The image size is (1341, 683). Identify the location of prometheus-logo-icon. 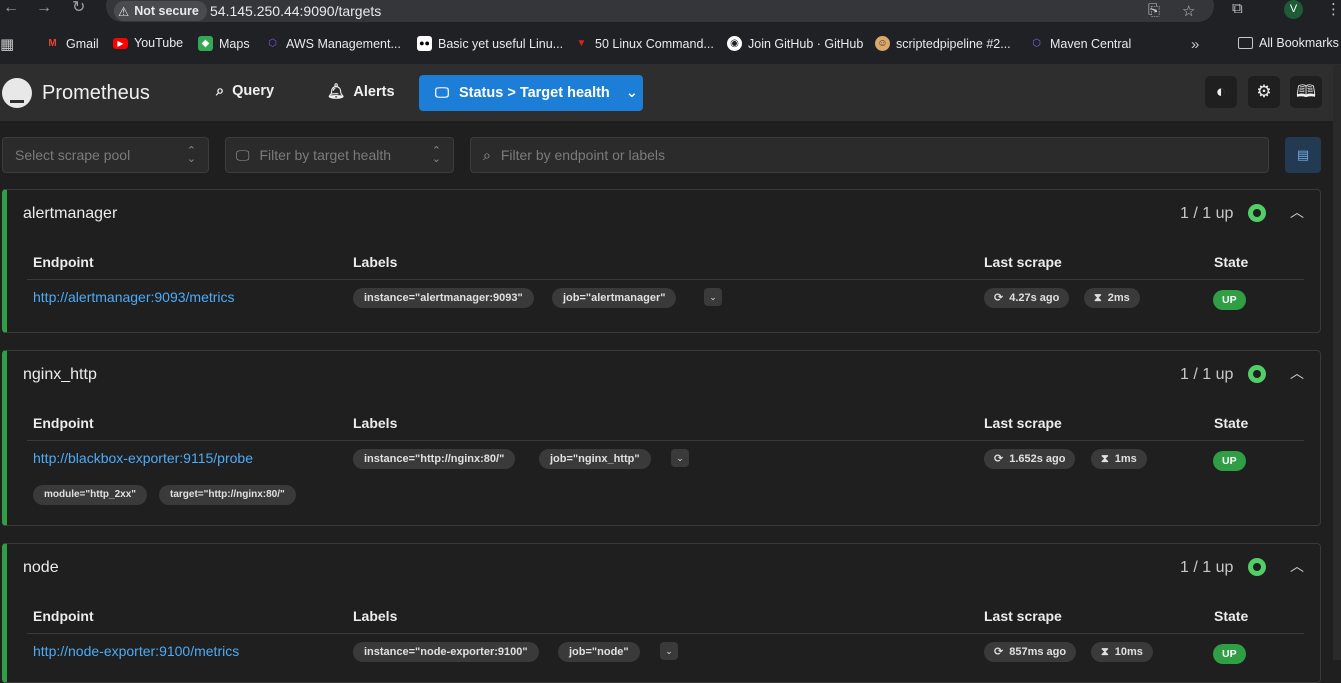
(17, 93).